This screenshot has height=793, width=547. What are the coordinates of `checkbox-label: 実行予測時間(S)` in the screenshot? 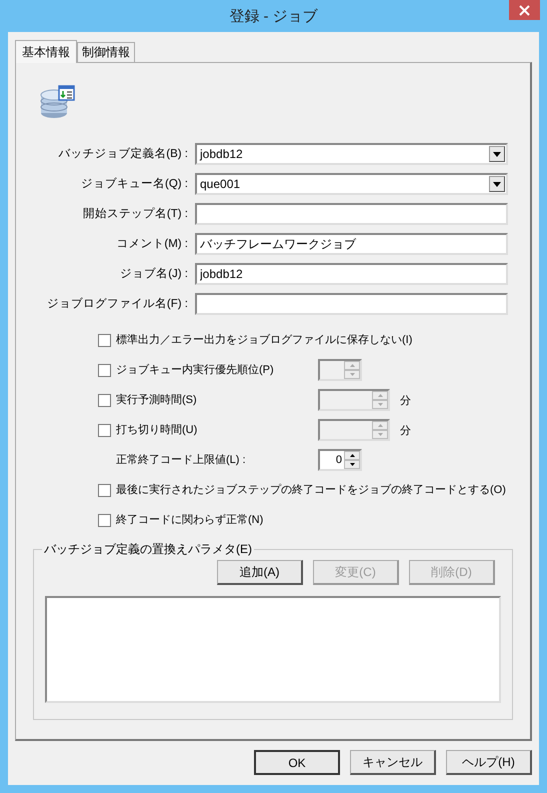 It's located at (157, 400).